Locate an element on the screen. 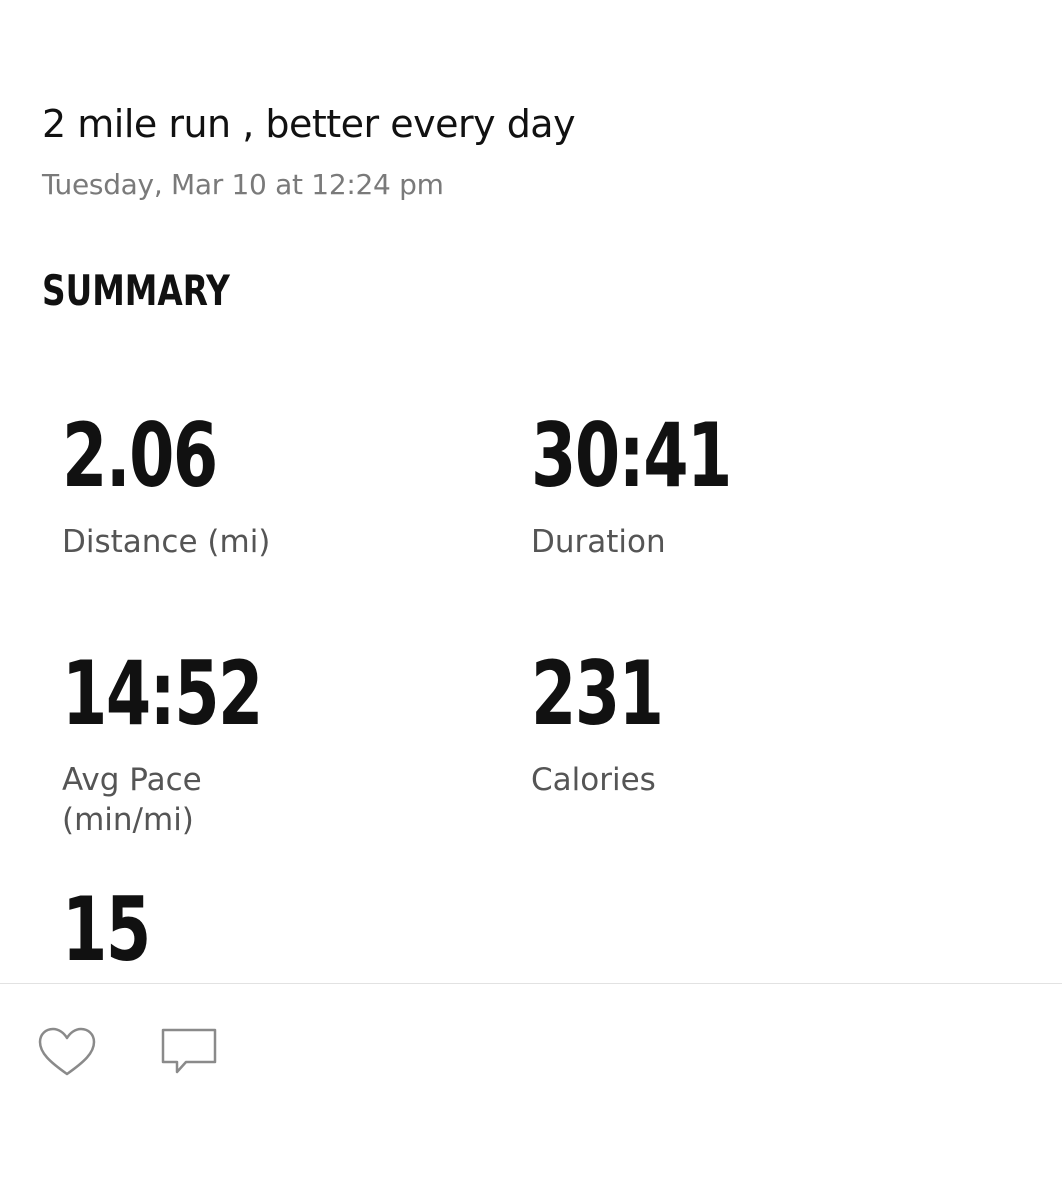 Image resolution: width=1062 pixels, height=1199 pixels. stat-label: Distance (mi) is located at coordinates (166, 542).